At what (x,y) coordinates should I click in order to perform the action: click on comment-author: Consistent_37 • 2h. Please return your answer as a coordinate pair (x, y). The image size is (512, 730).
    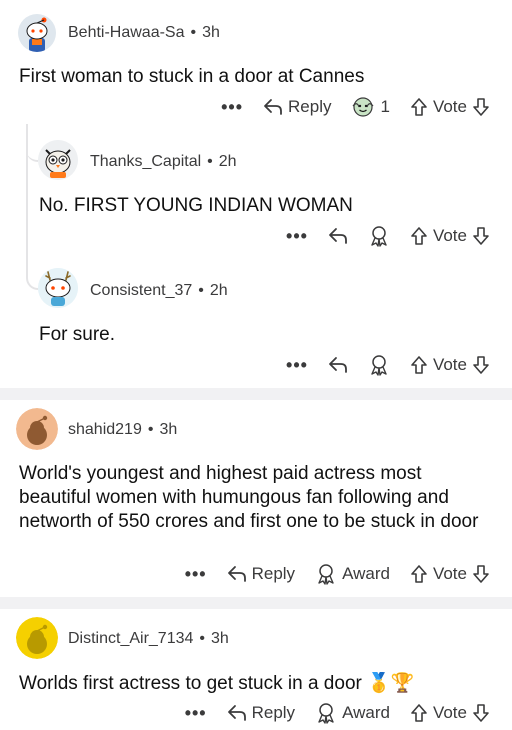
    Looking at the image, I should click on (159, 291).